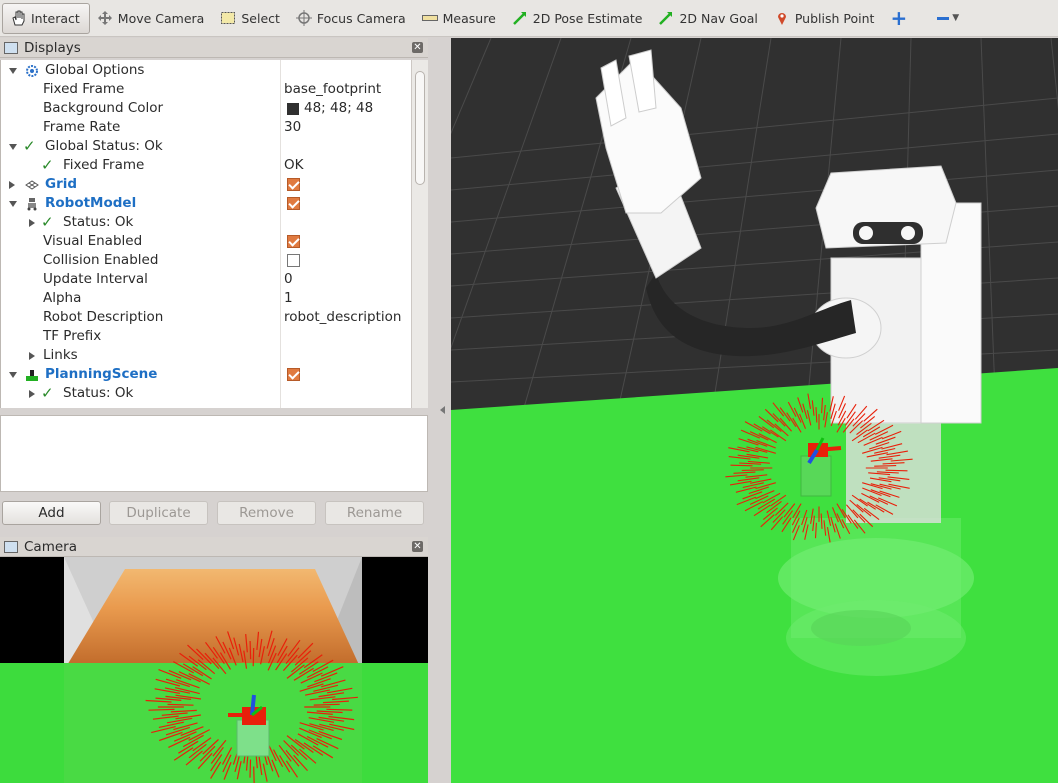  Describe the element at coordinates (251, 18) in the screenshot. I see `tool-select: Select` at that location.